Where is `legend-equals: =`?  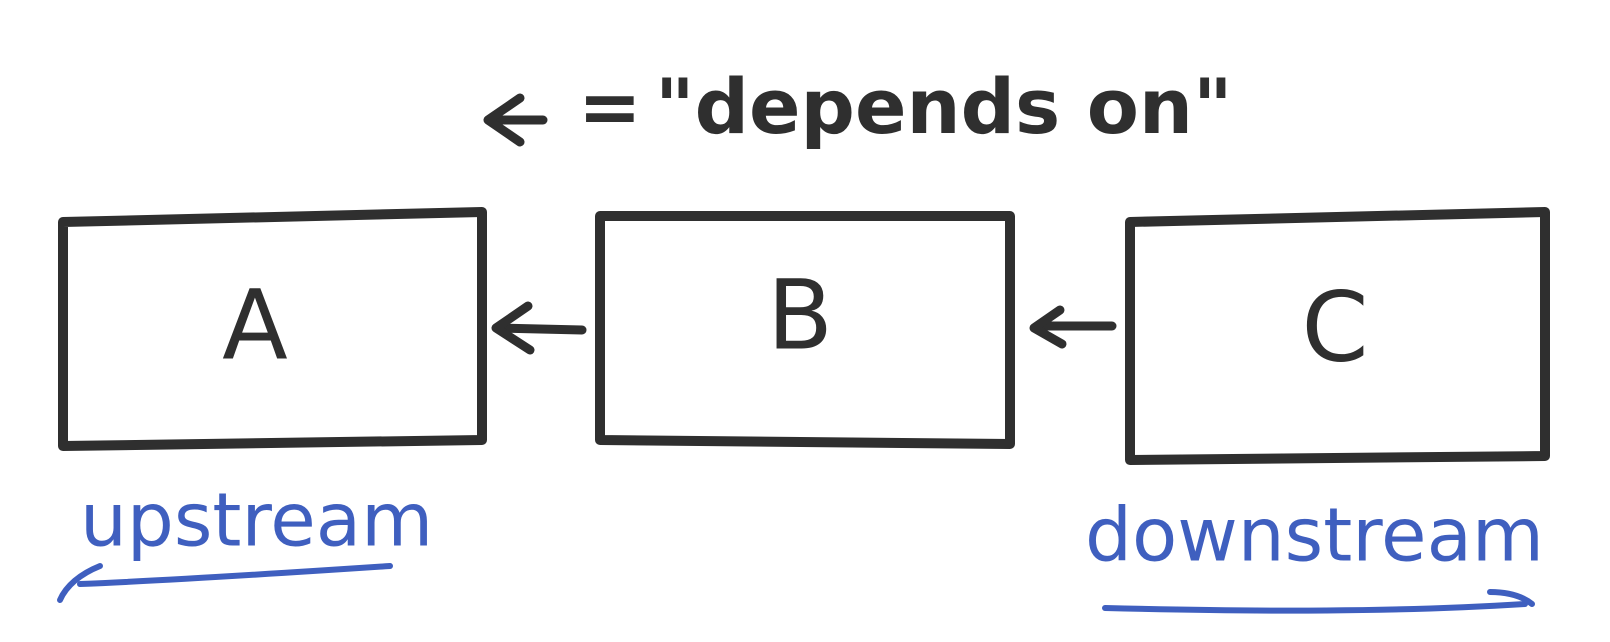
legend-equals: = is located at coordinates (610, 106).